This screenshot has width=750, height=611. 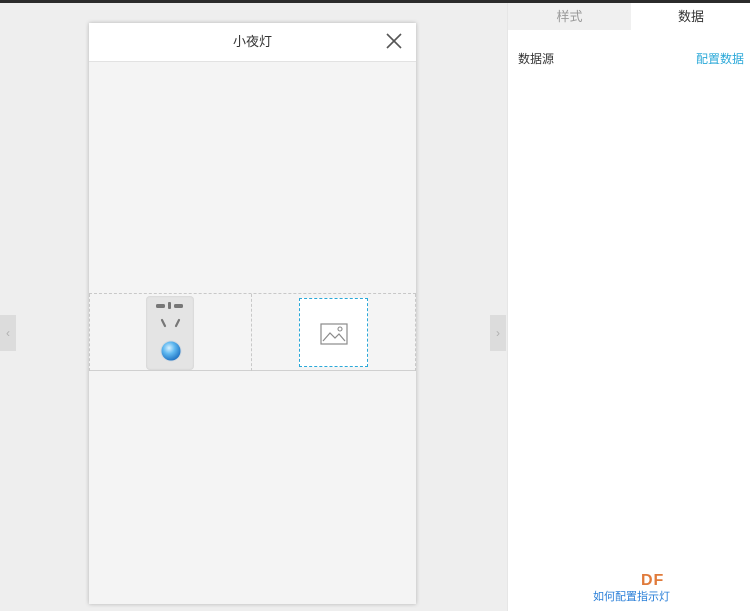 I want to click on watermark-text: 如何配置指示灯, so click(x=631, y=597).